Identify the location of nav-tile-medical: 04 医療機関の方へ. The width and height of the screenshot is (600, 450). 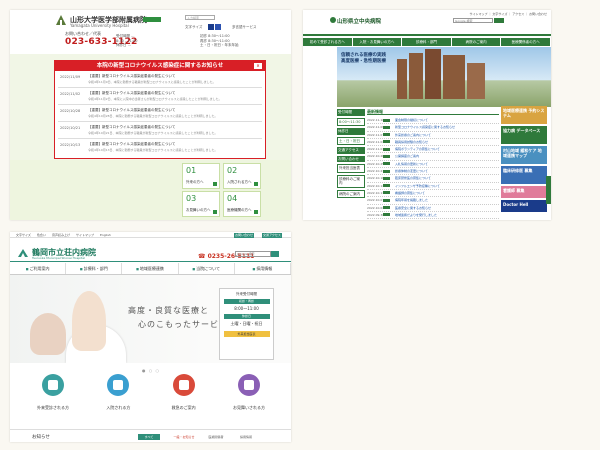
(242, 204).